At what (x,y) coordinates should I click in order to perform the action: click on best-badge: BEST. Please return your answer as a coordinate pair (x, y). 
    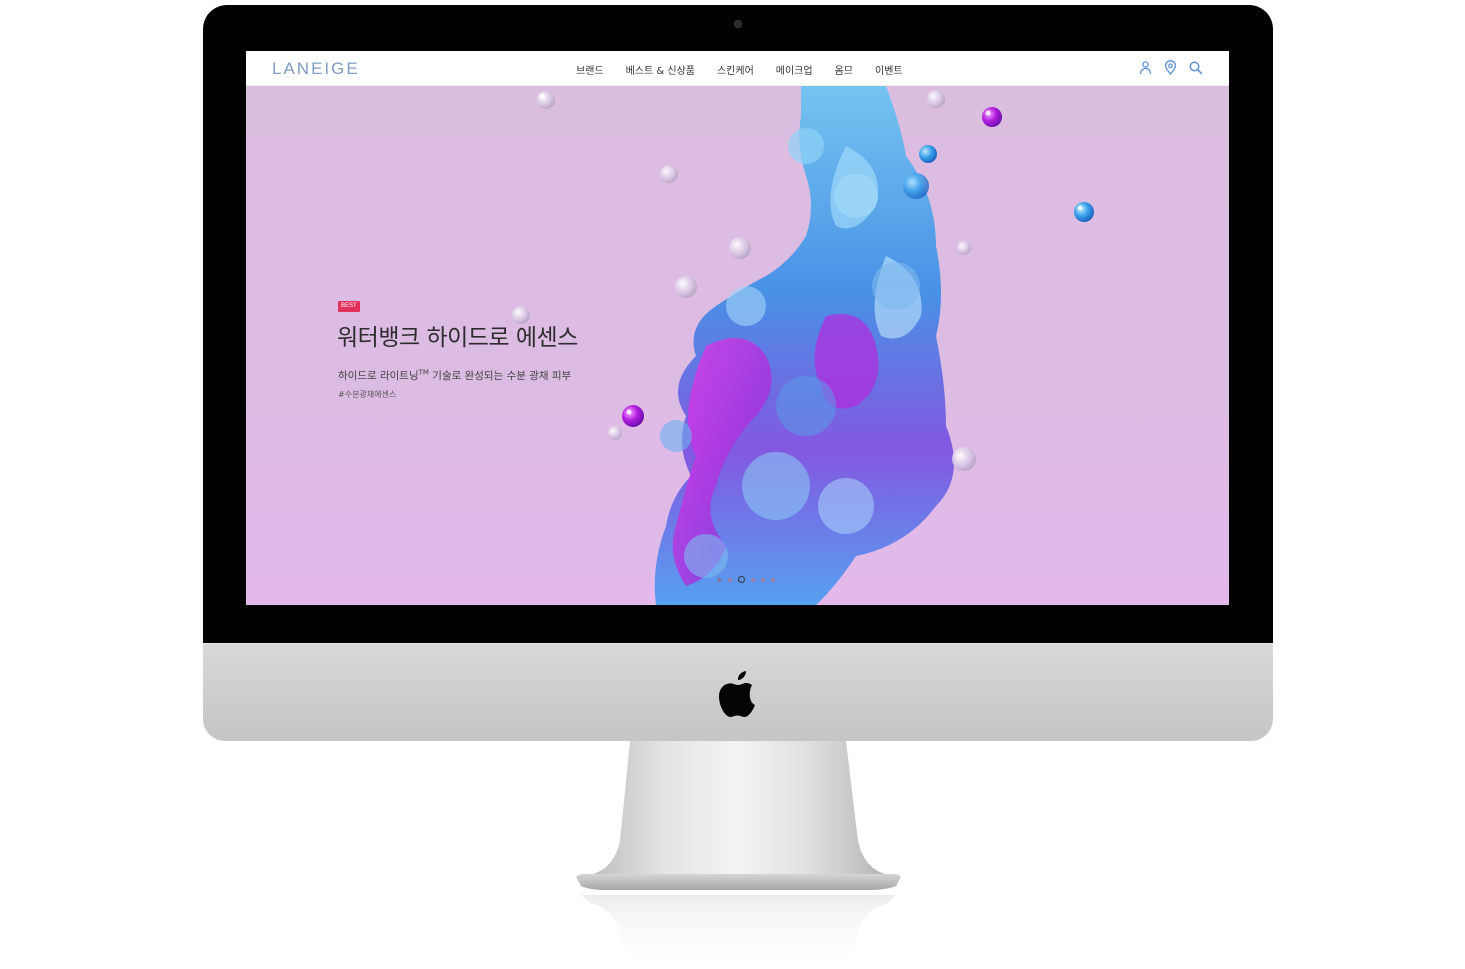
    Looking at the image, I should click on (349, 306).